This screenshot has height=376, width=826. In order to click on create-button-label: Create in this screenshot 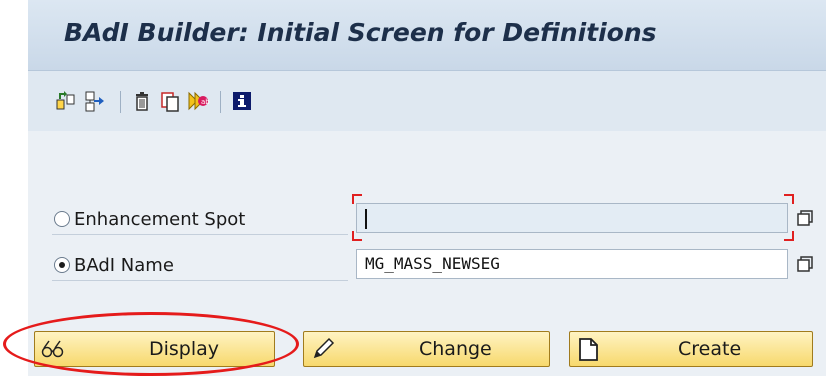, I will do `click(710, 349)`.